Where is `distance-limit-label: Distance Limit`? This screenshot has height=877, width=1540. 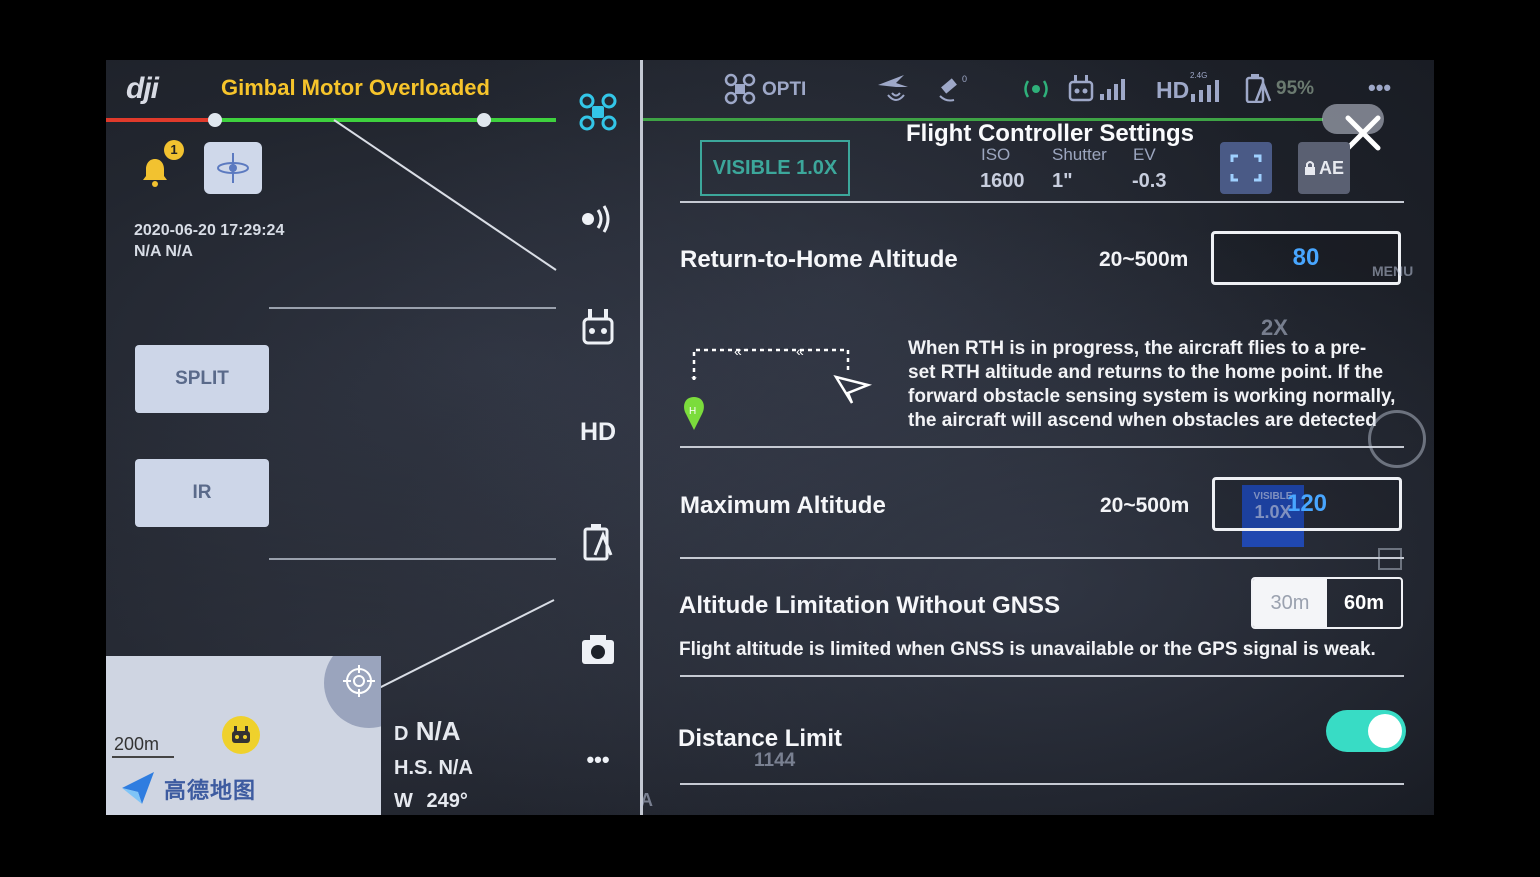
distance-limit-label: Distance Limit is located at coordinates (760, 738).